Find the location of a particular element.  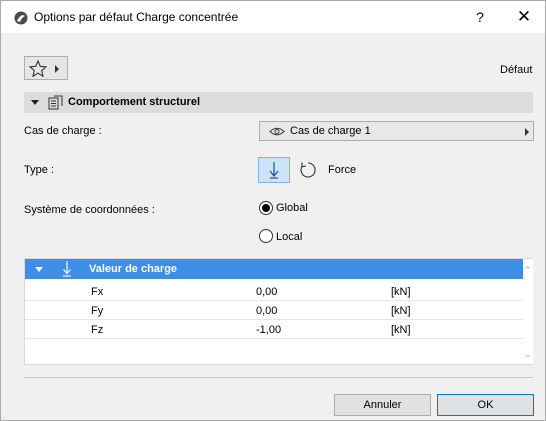

app-logo-icon is located at coordinates (21, 18).